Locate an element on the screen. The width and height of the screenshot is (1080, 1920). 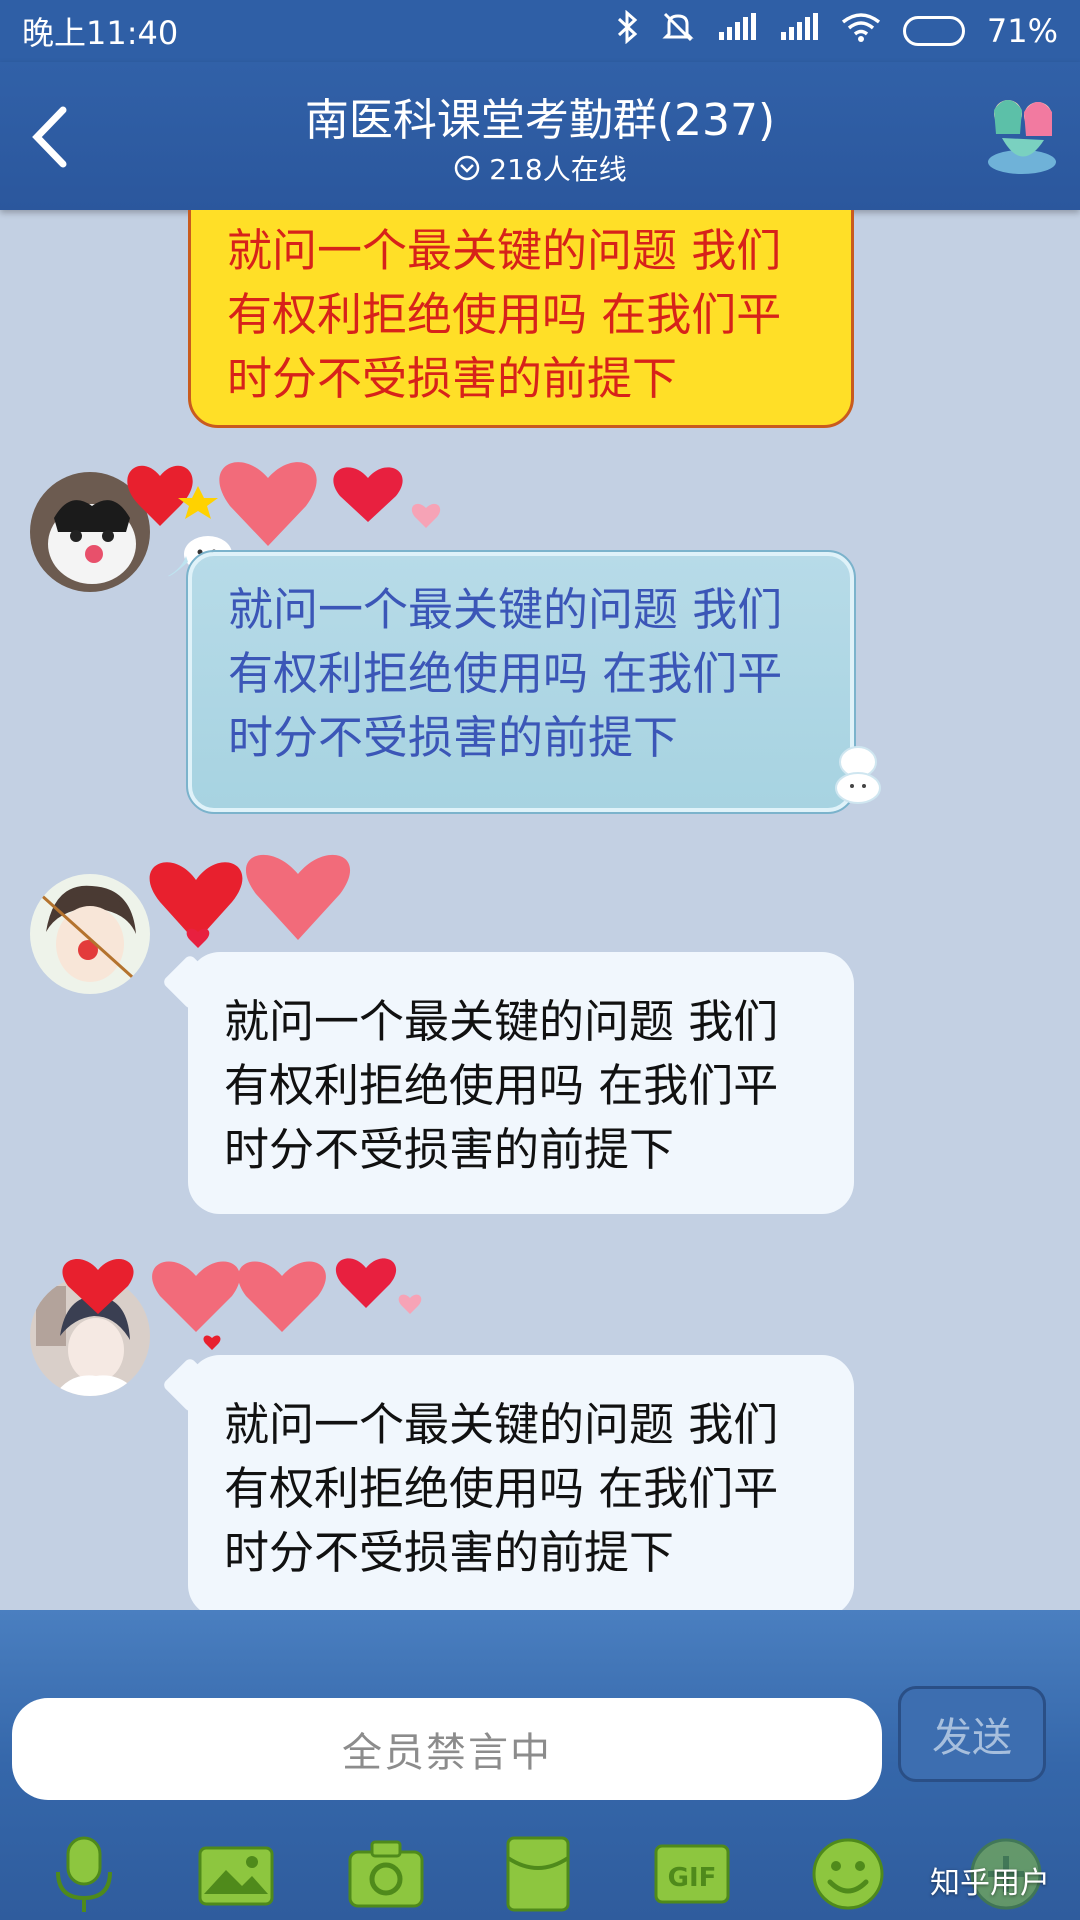
message-input: 全员禁言中 is located at coordinates (447, 1749).